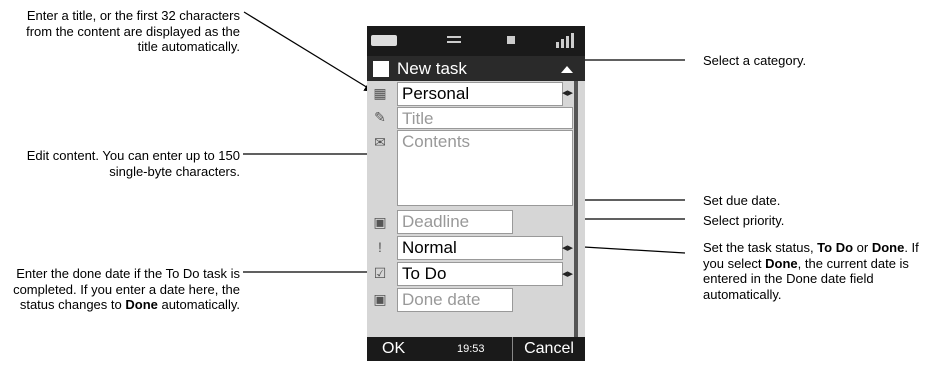  What do you see at coordinates (567, 273) in the screenshot?
I see `status-selector-arrows-icon: ◂▸` at bounding box center [567, 273].